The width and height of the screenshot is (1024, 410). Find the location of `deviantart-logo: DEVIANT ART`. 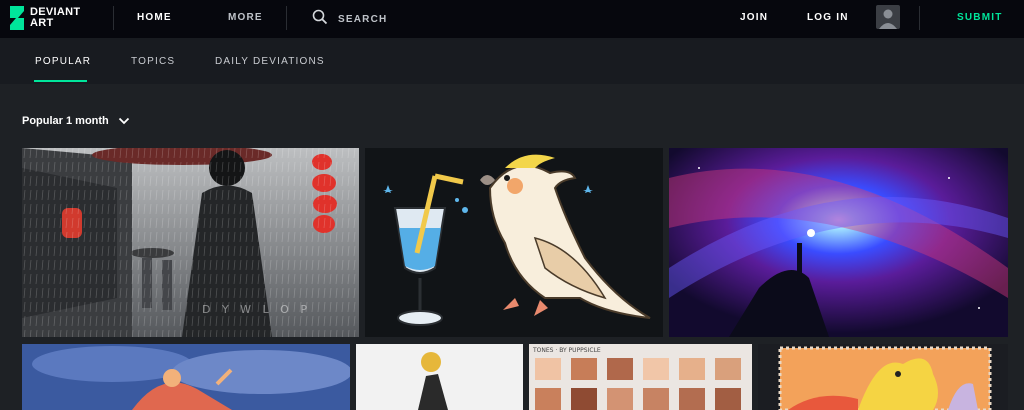

deviantart-logo: DEVIANT ART is located at coordinates (48, 19).